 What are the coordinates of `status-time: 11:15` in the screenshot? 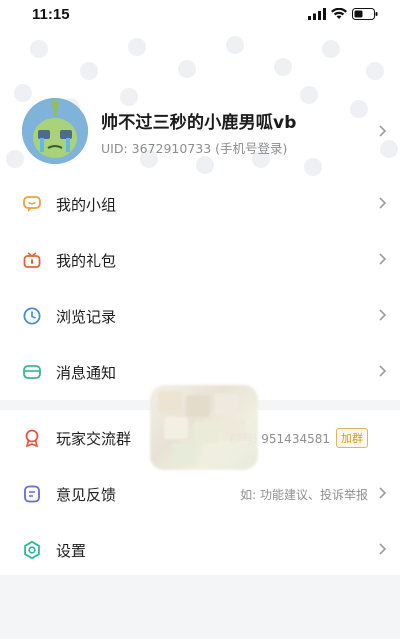 It's located at (51, 14).